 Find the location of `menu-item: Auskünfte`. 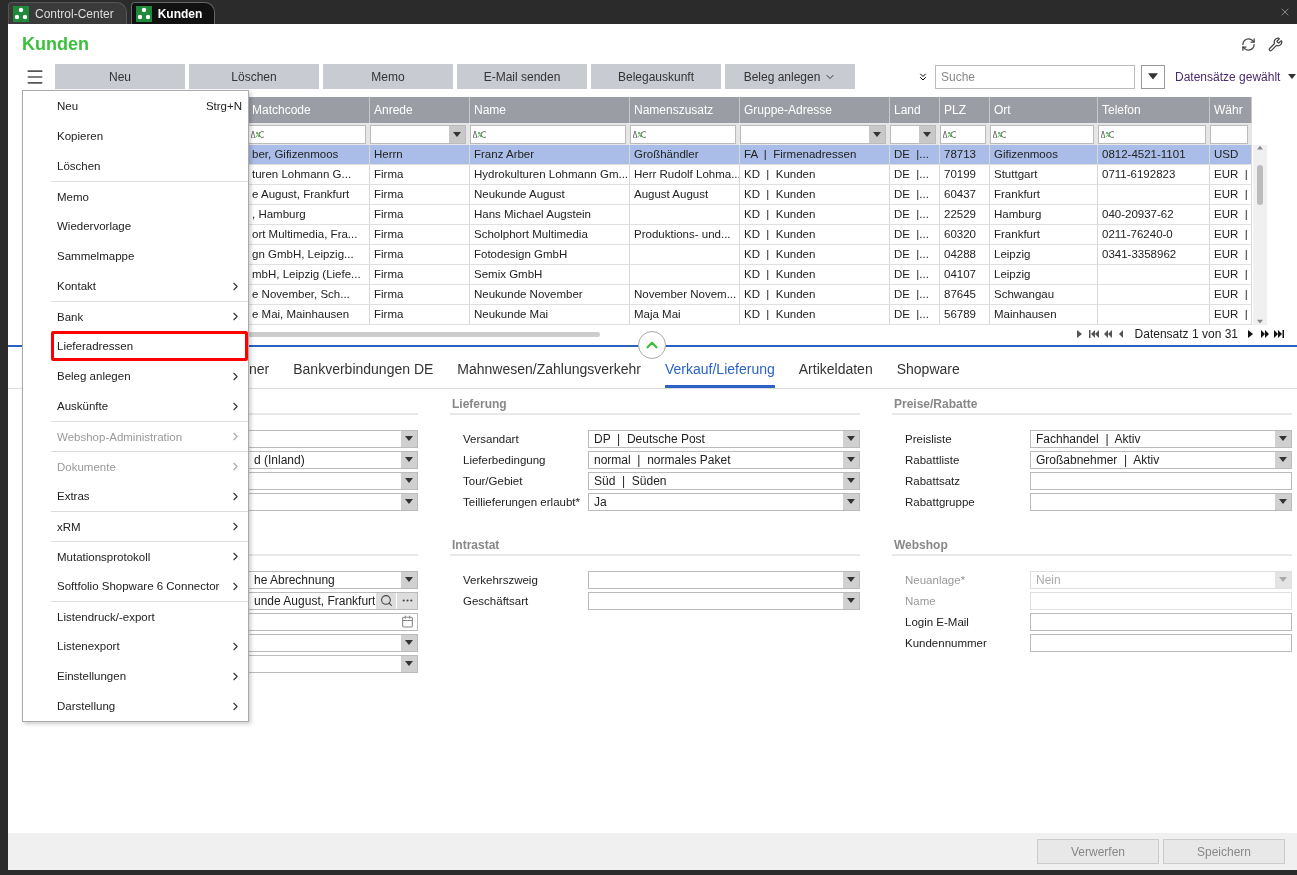

menu-item: Auskünfte is located at coordinates (149, 406).